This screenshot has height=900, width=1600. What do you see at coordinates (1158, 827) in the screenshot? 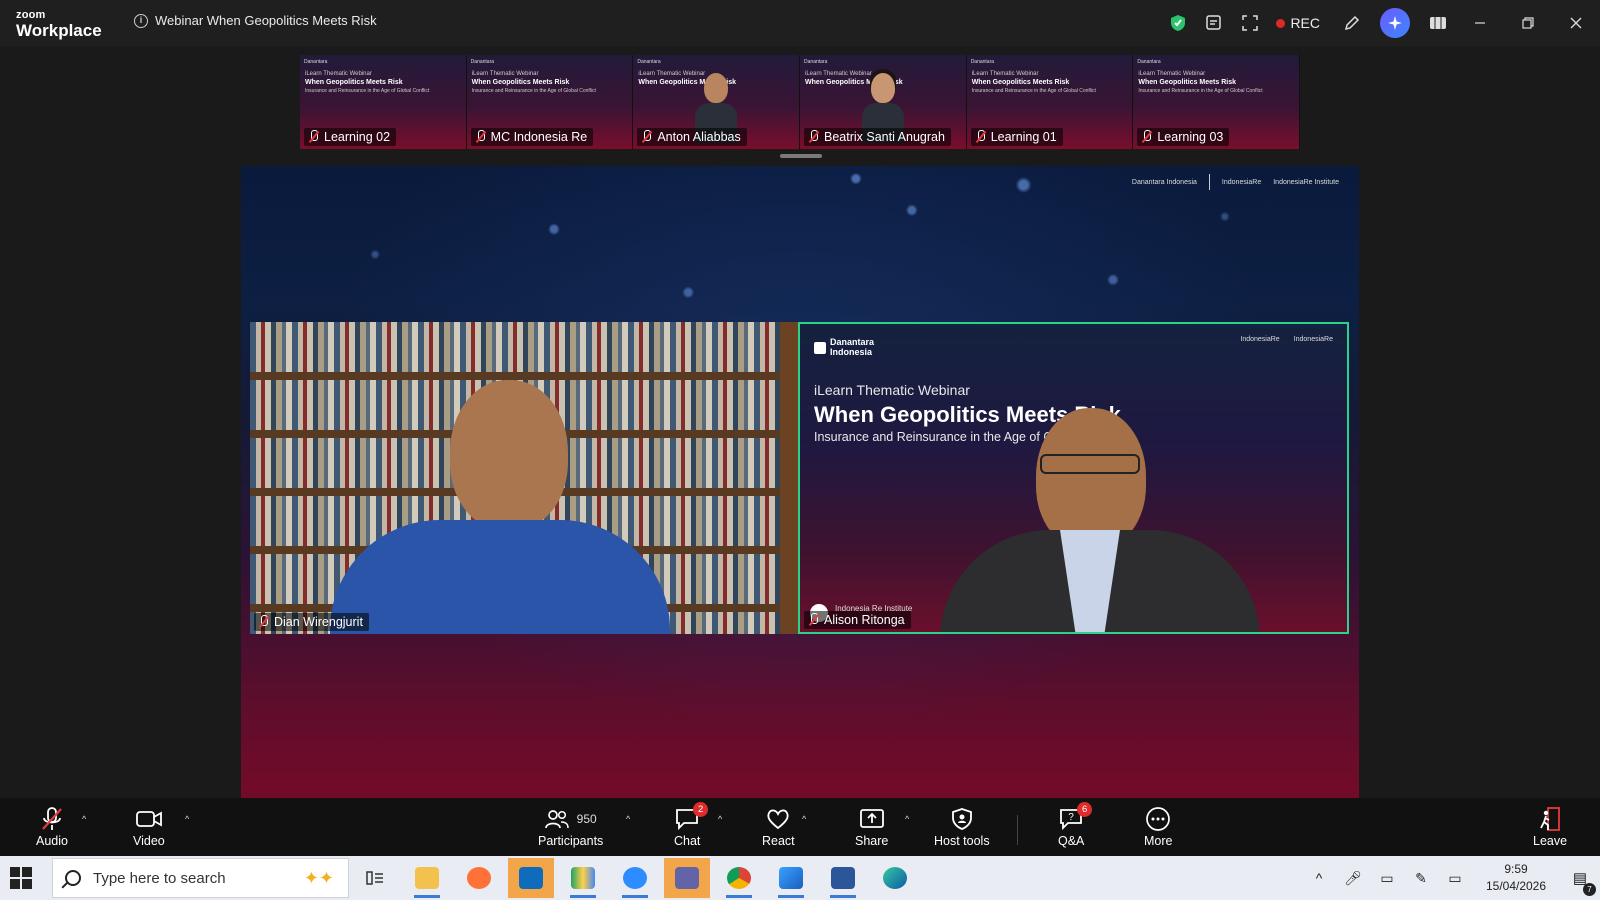
I see `more-button: More` at bounding box center [1158, 827].